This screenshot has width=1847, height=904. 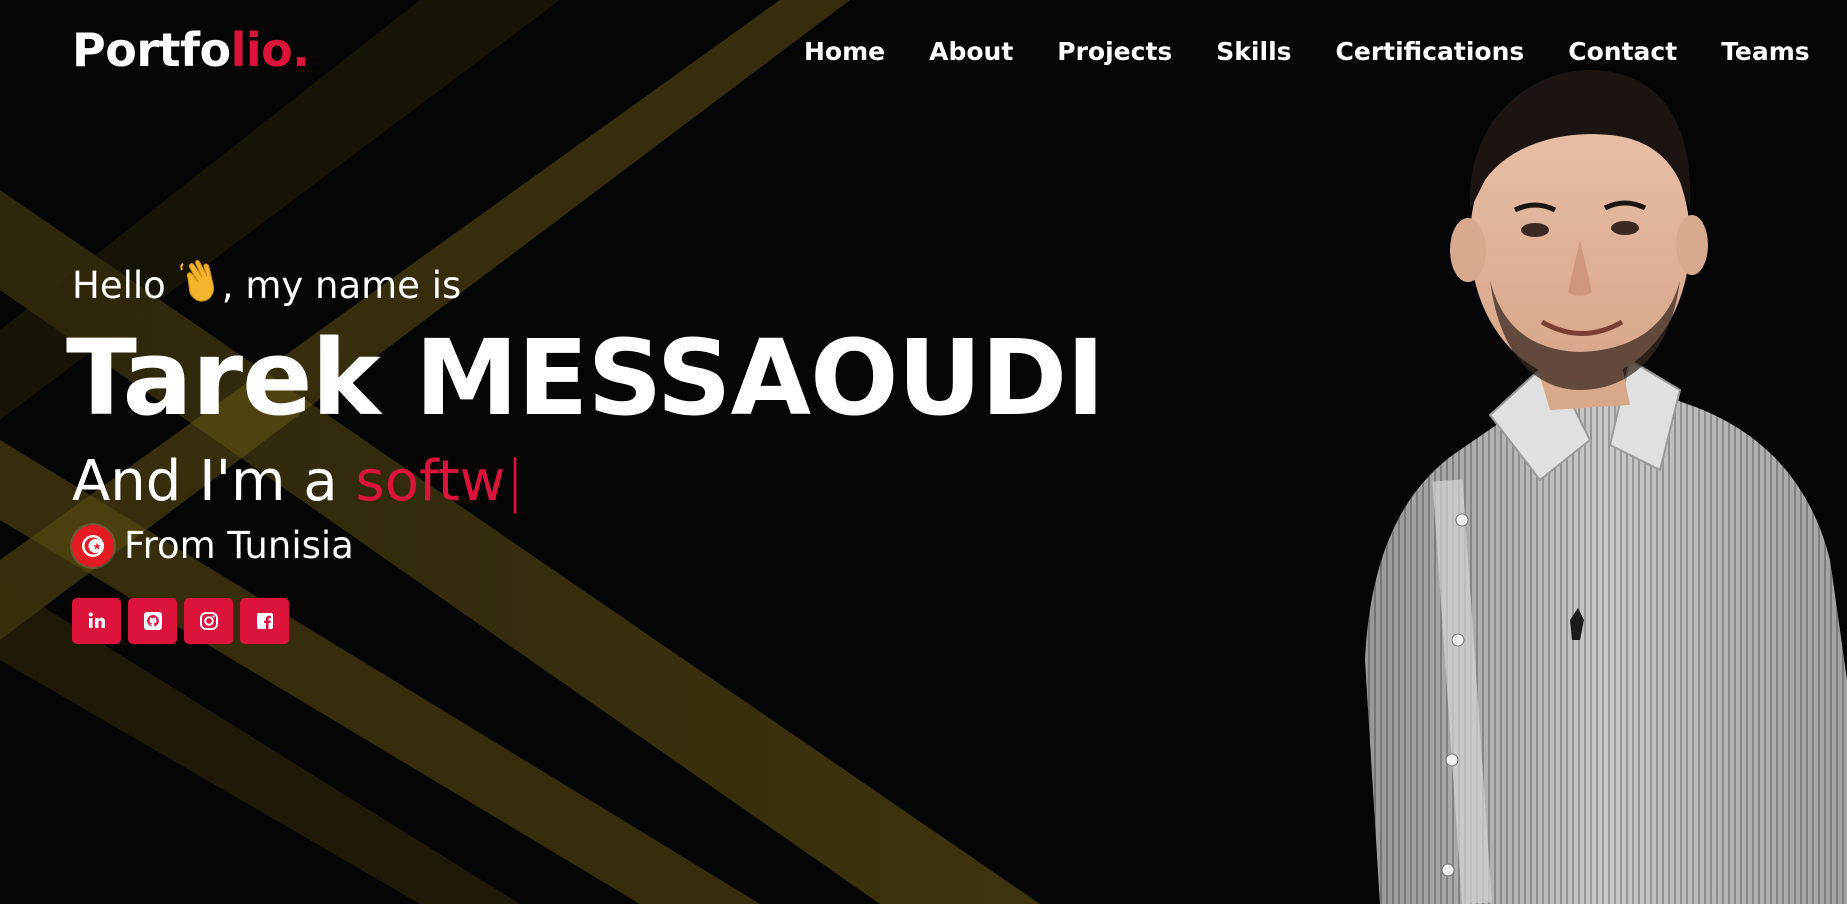 I want to click on github-button, so click(x=152, y=621).